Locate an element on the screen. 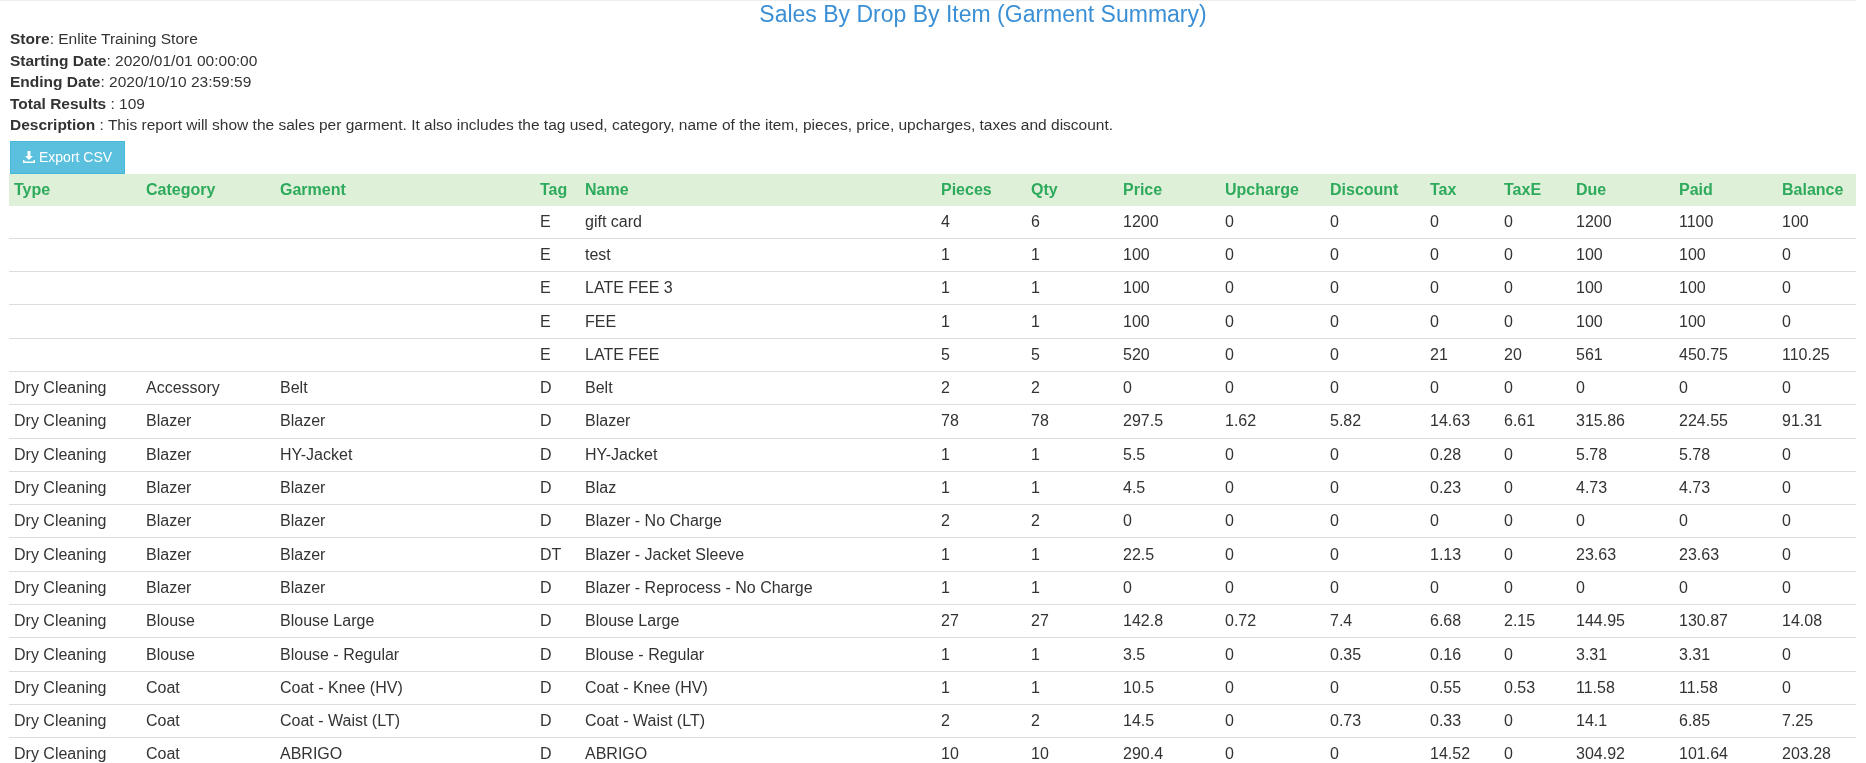 The image size is (1866, 763). table-cell-text: 14.5 is located at coordinates (1139, 721).